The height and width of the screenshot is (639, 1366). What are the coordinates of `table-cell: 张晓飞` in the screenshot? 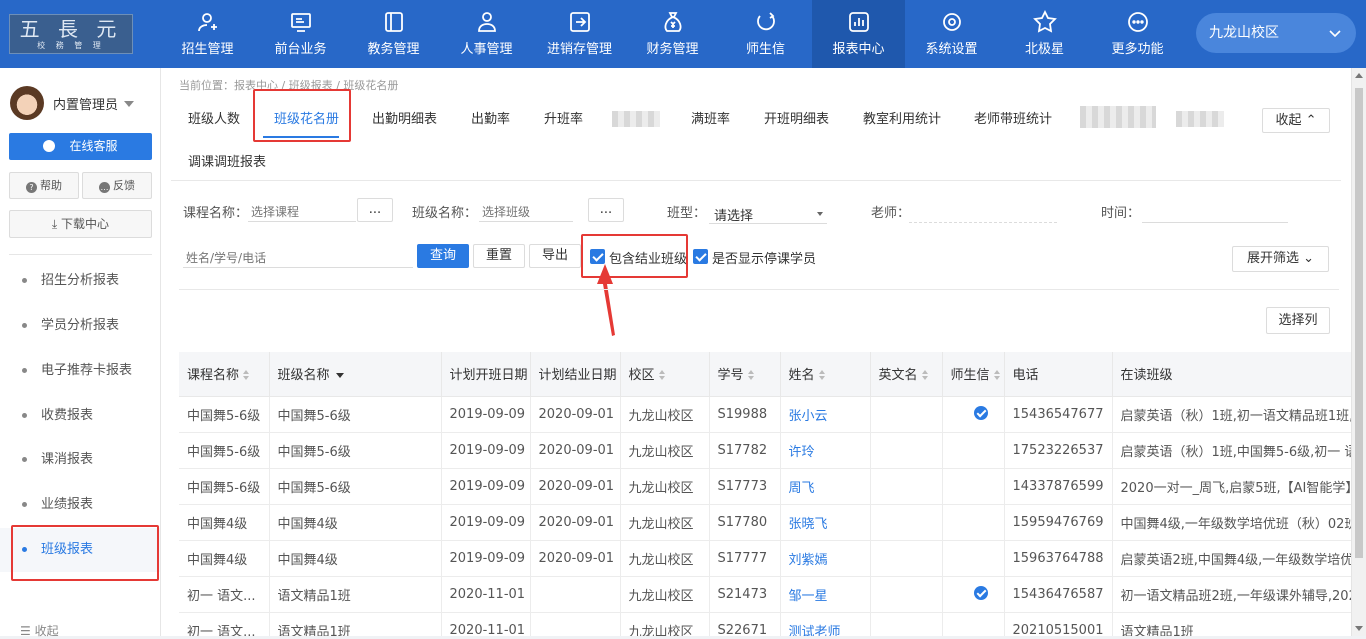 It's located at (825, 522).